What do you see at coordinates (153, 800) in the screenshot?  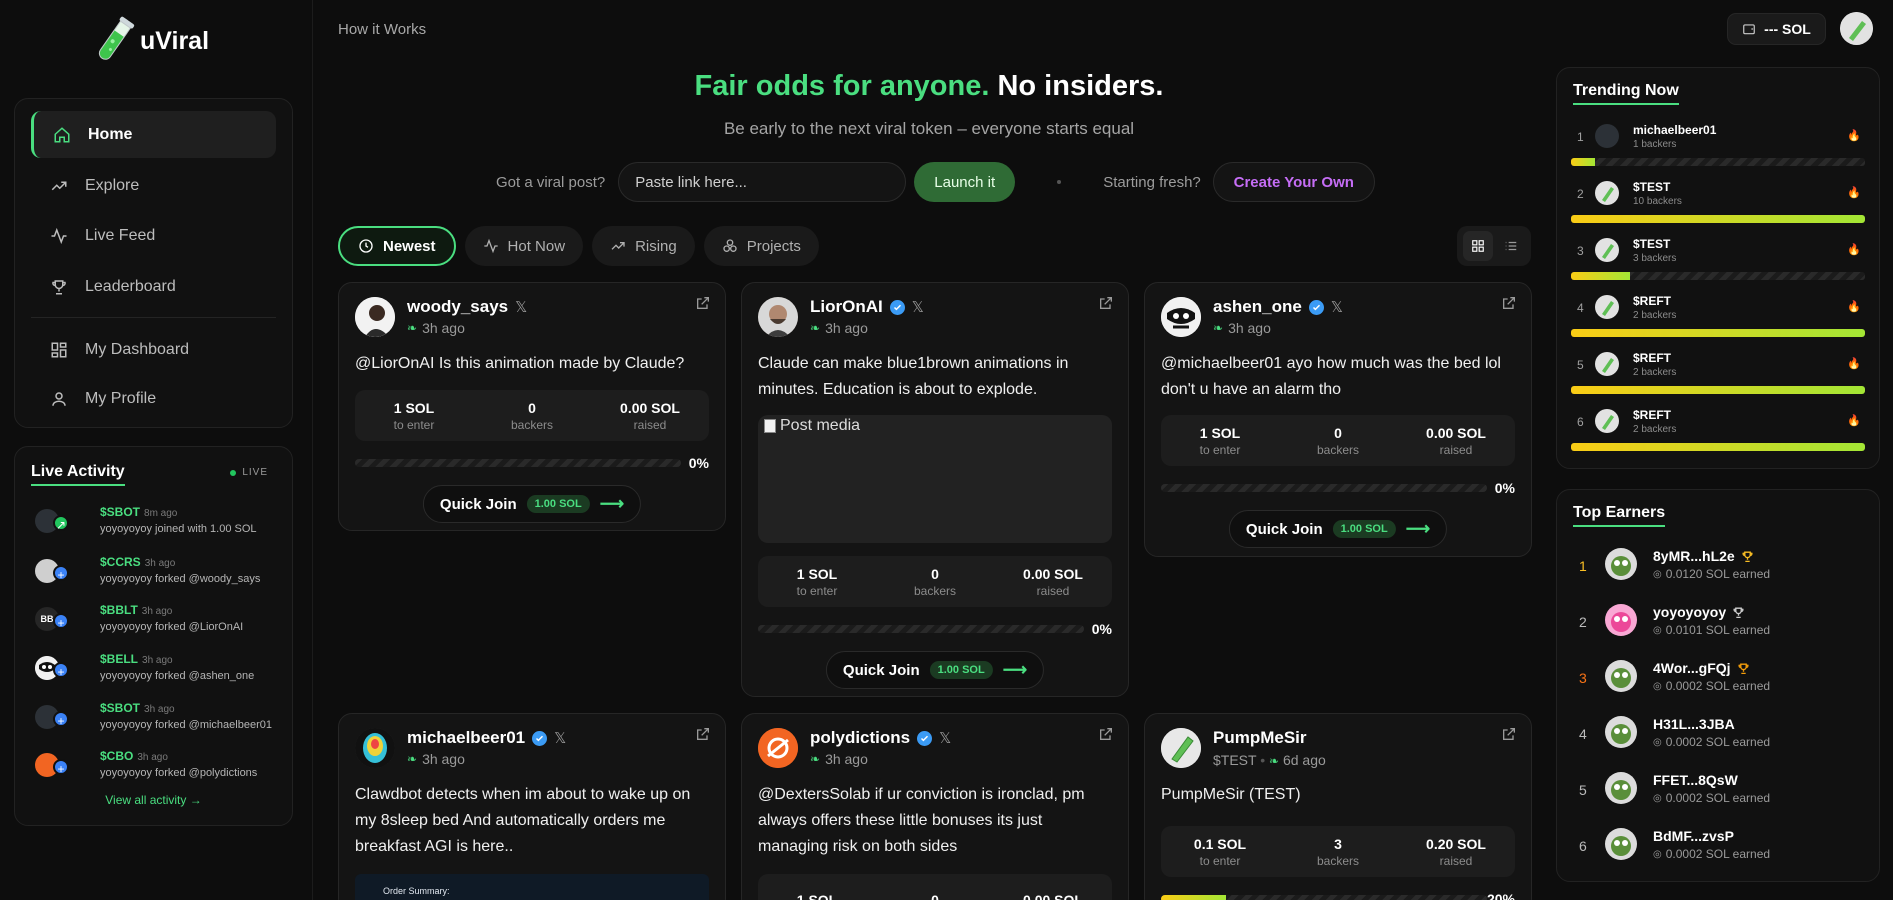 I see `view-all-activity-link: View all activity →` at bounding box center [153, 800].